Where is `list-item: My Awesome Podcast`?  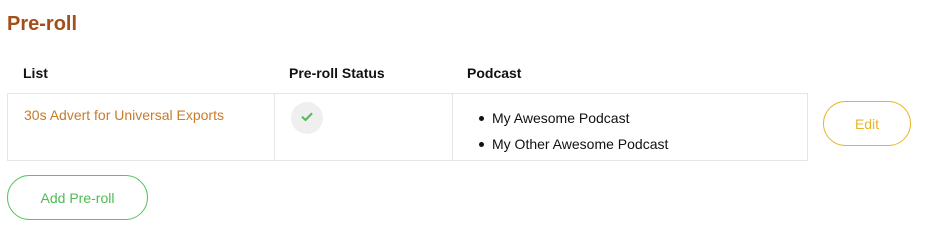 list-item: My Awesome Podcast is located at coordinates (638, 118).